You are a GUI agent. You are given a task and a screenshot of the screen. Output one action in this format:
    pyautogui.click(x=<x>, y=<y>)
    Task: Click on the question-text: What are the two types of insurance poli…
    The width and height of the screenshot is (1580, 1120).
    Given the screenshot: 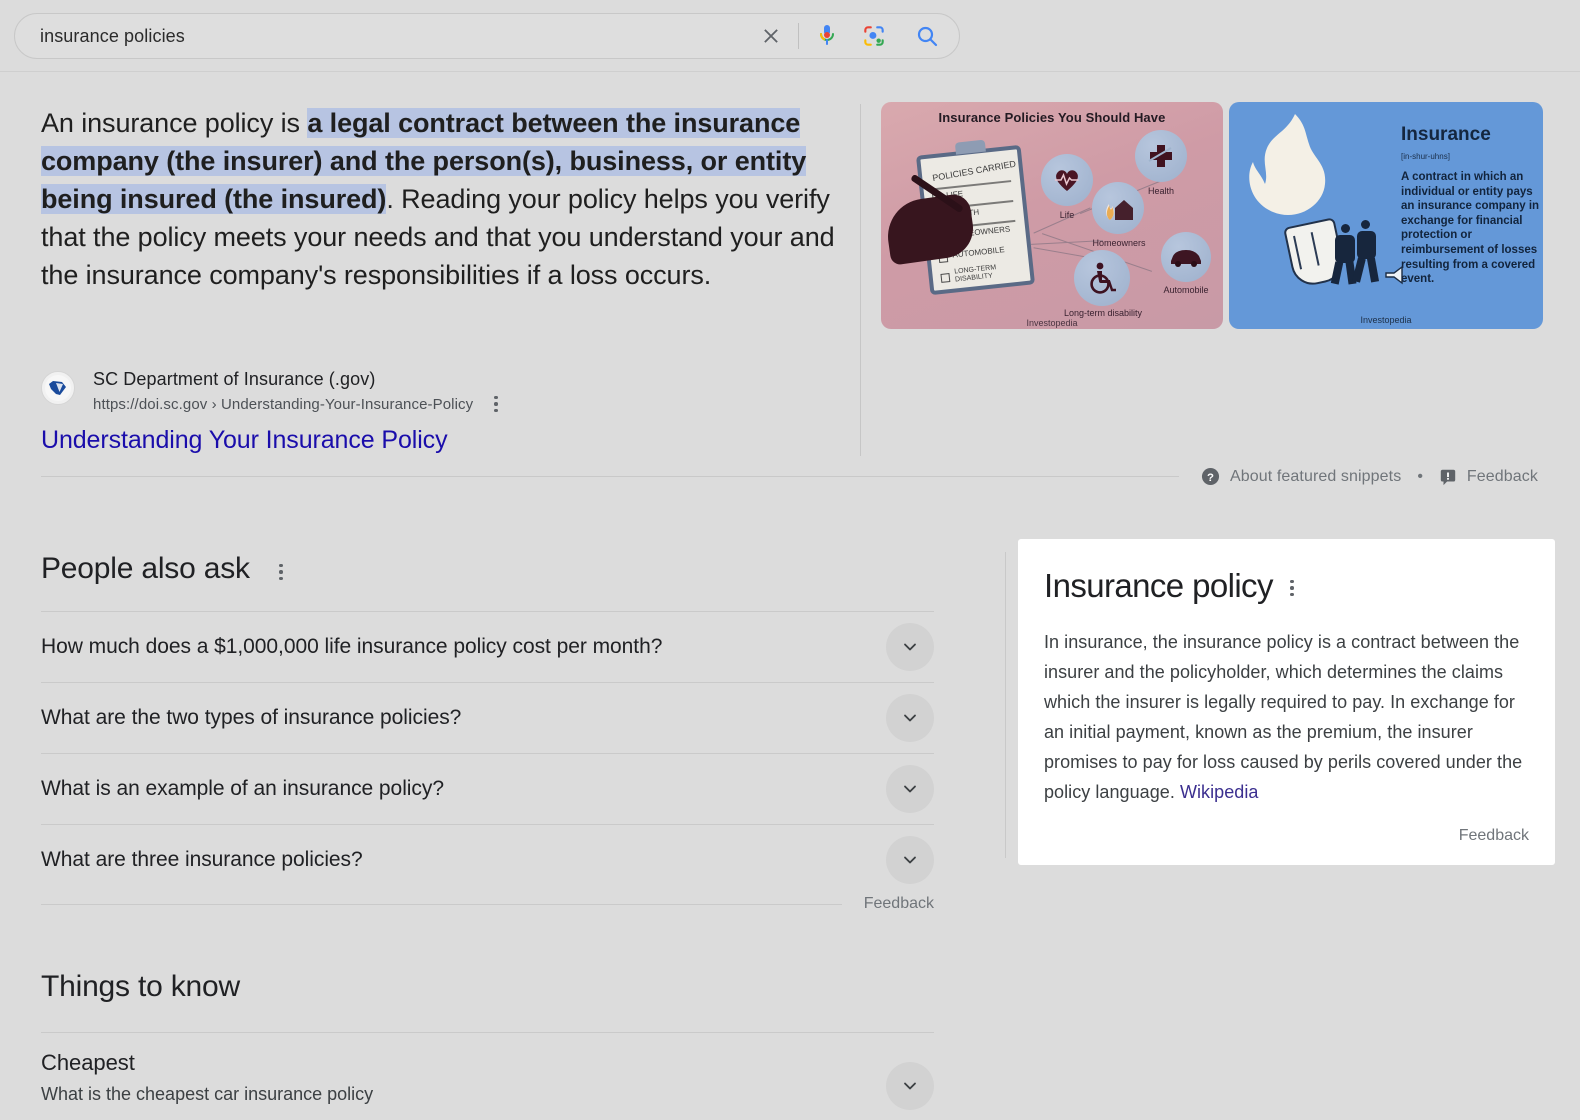 What is the action you would take?
    pyautogui.click(x=251, y=717)
    